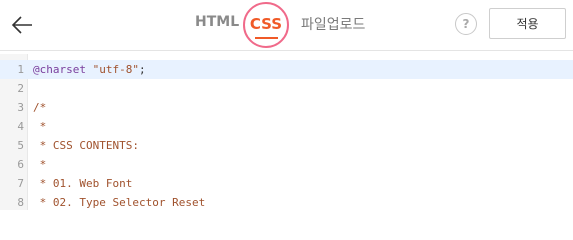  I want to click on active-tab-underline, so click(266, 38).